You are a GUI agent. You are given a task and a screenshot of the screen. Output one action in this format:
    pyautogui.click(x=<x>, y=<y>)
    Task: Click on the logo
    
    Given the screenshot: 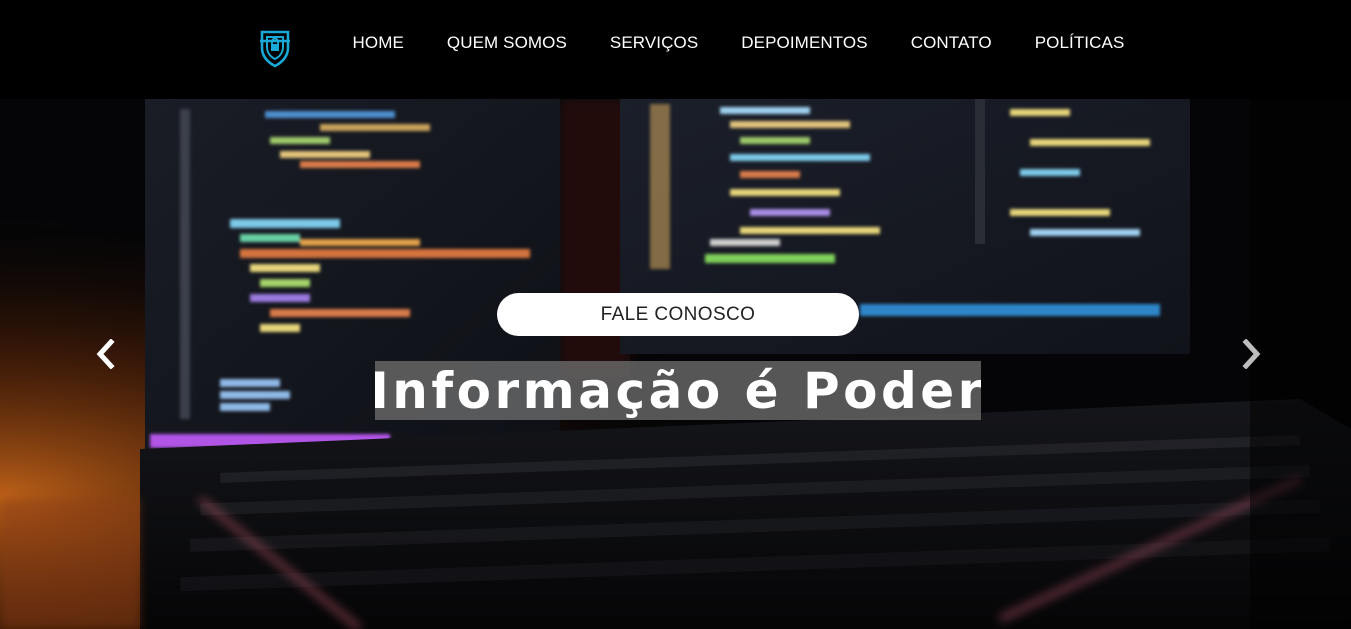 What is the action you would take?
    pyautogui.click(x=275, y=48)
    